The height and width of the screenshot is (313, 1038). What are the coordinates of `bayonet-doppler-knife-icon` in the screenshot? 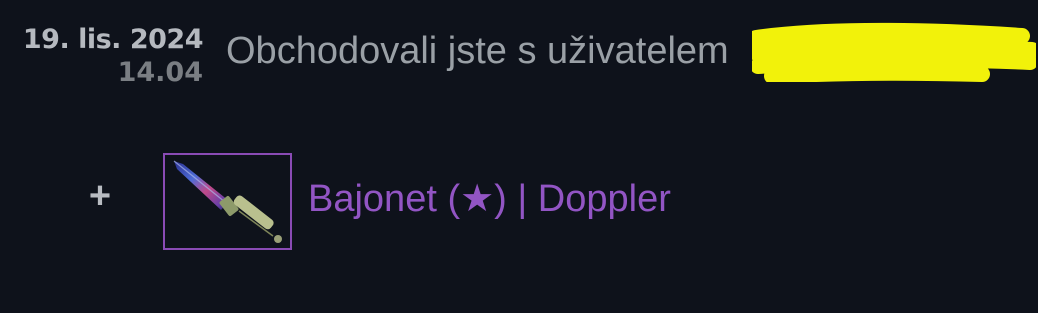 It's located at (227, 201).